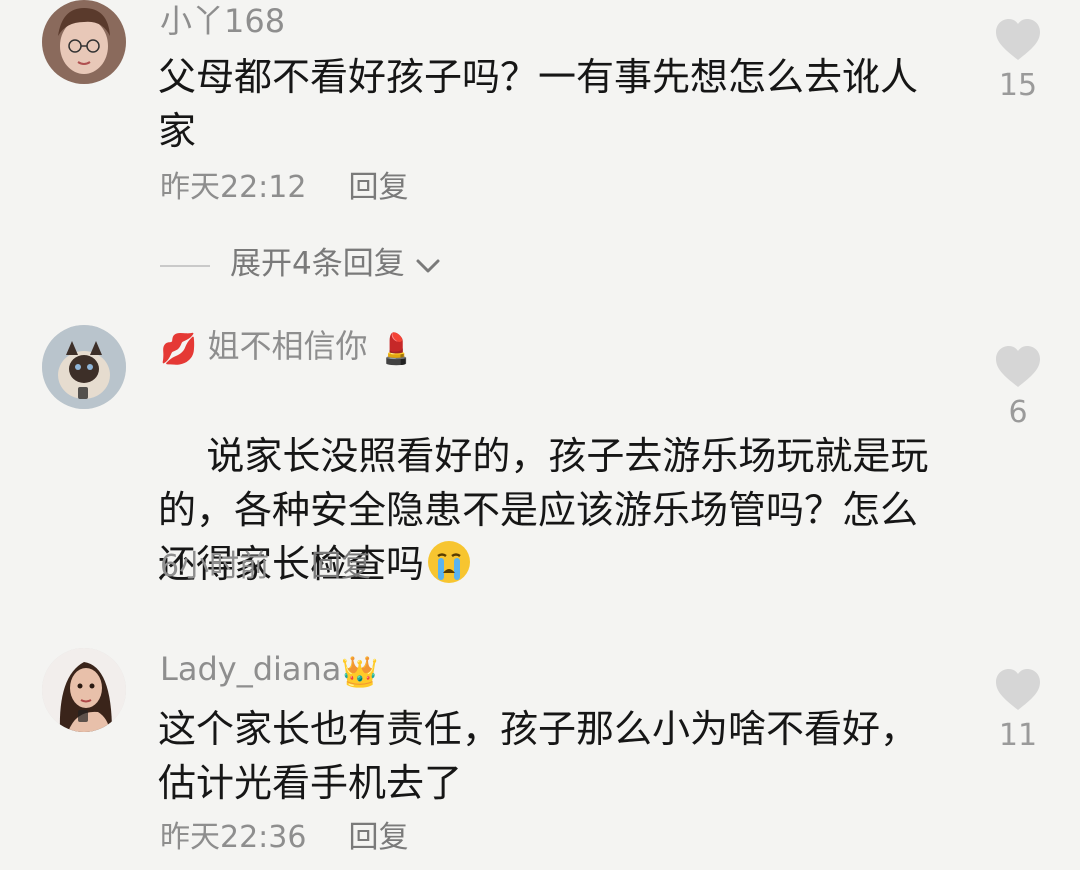 The height and width of the screenshot is (870, 1080). What do you see at coordinates (233, 837) in the screenshot?
I see `timestamp: 昨天22:36` at bounding box center [233, 837].